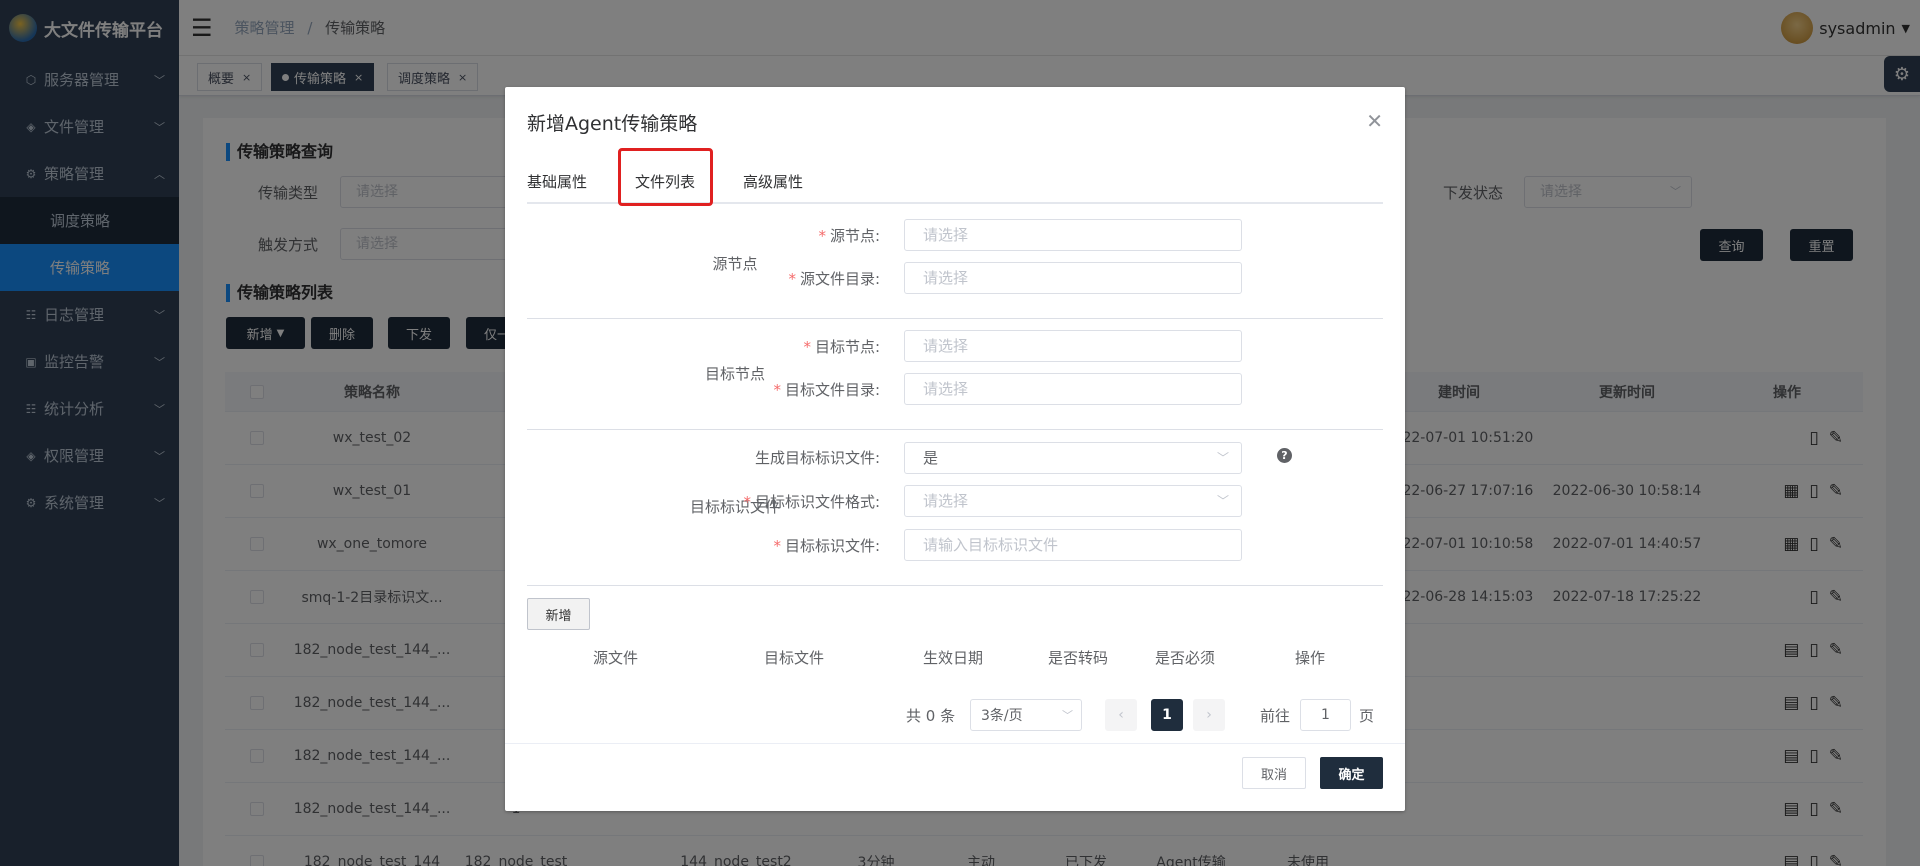 The image size is (1920, 866). What do you see at coordinates (794, 658) in the screenshot?
I see `col-target-file: 目标文件` at bounding box center [794, 658].